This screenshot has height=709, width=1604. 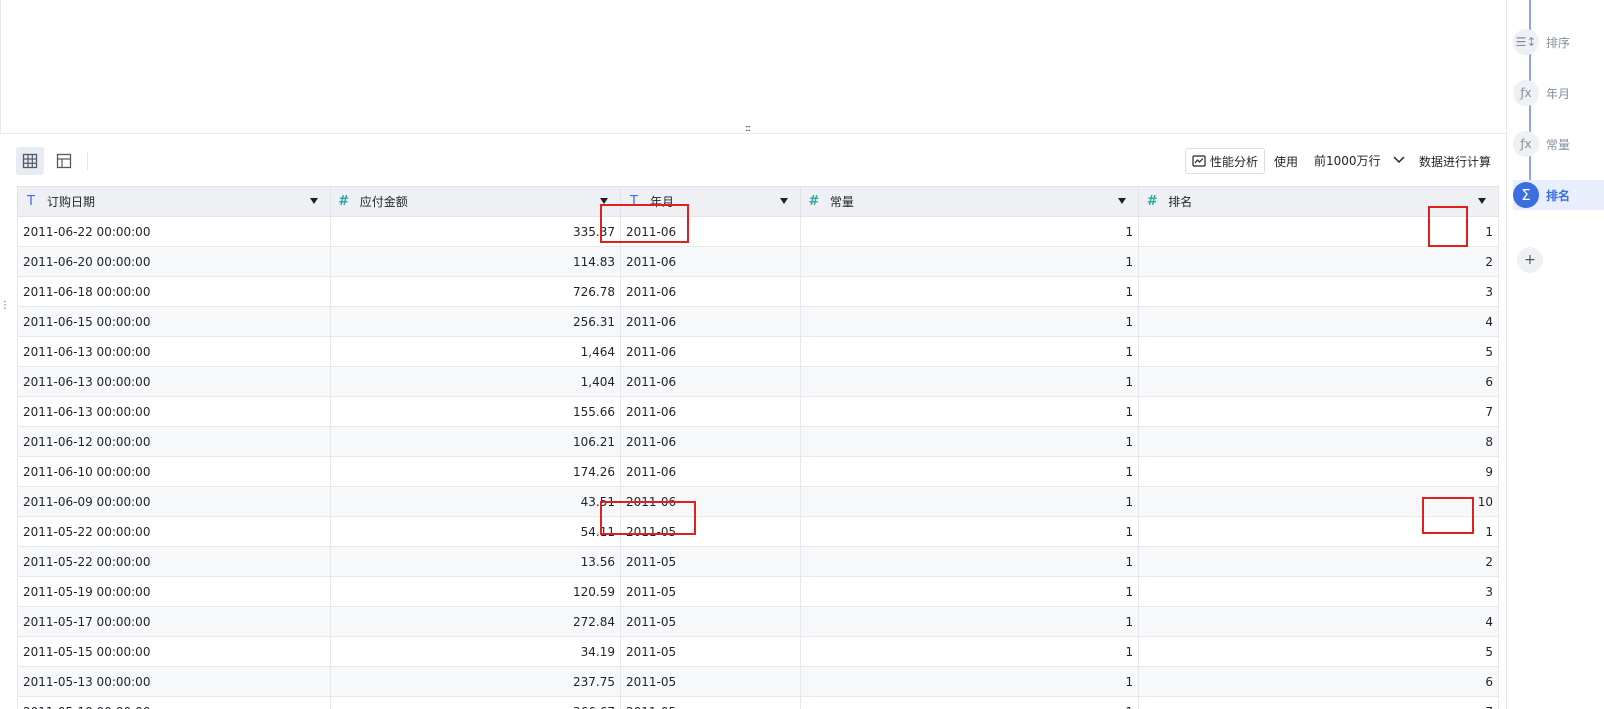 I want to click on table-cell: 34.19, so click(x=475, y=651).